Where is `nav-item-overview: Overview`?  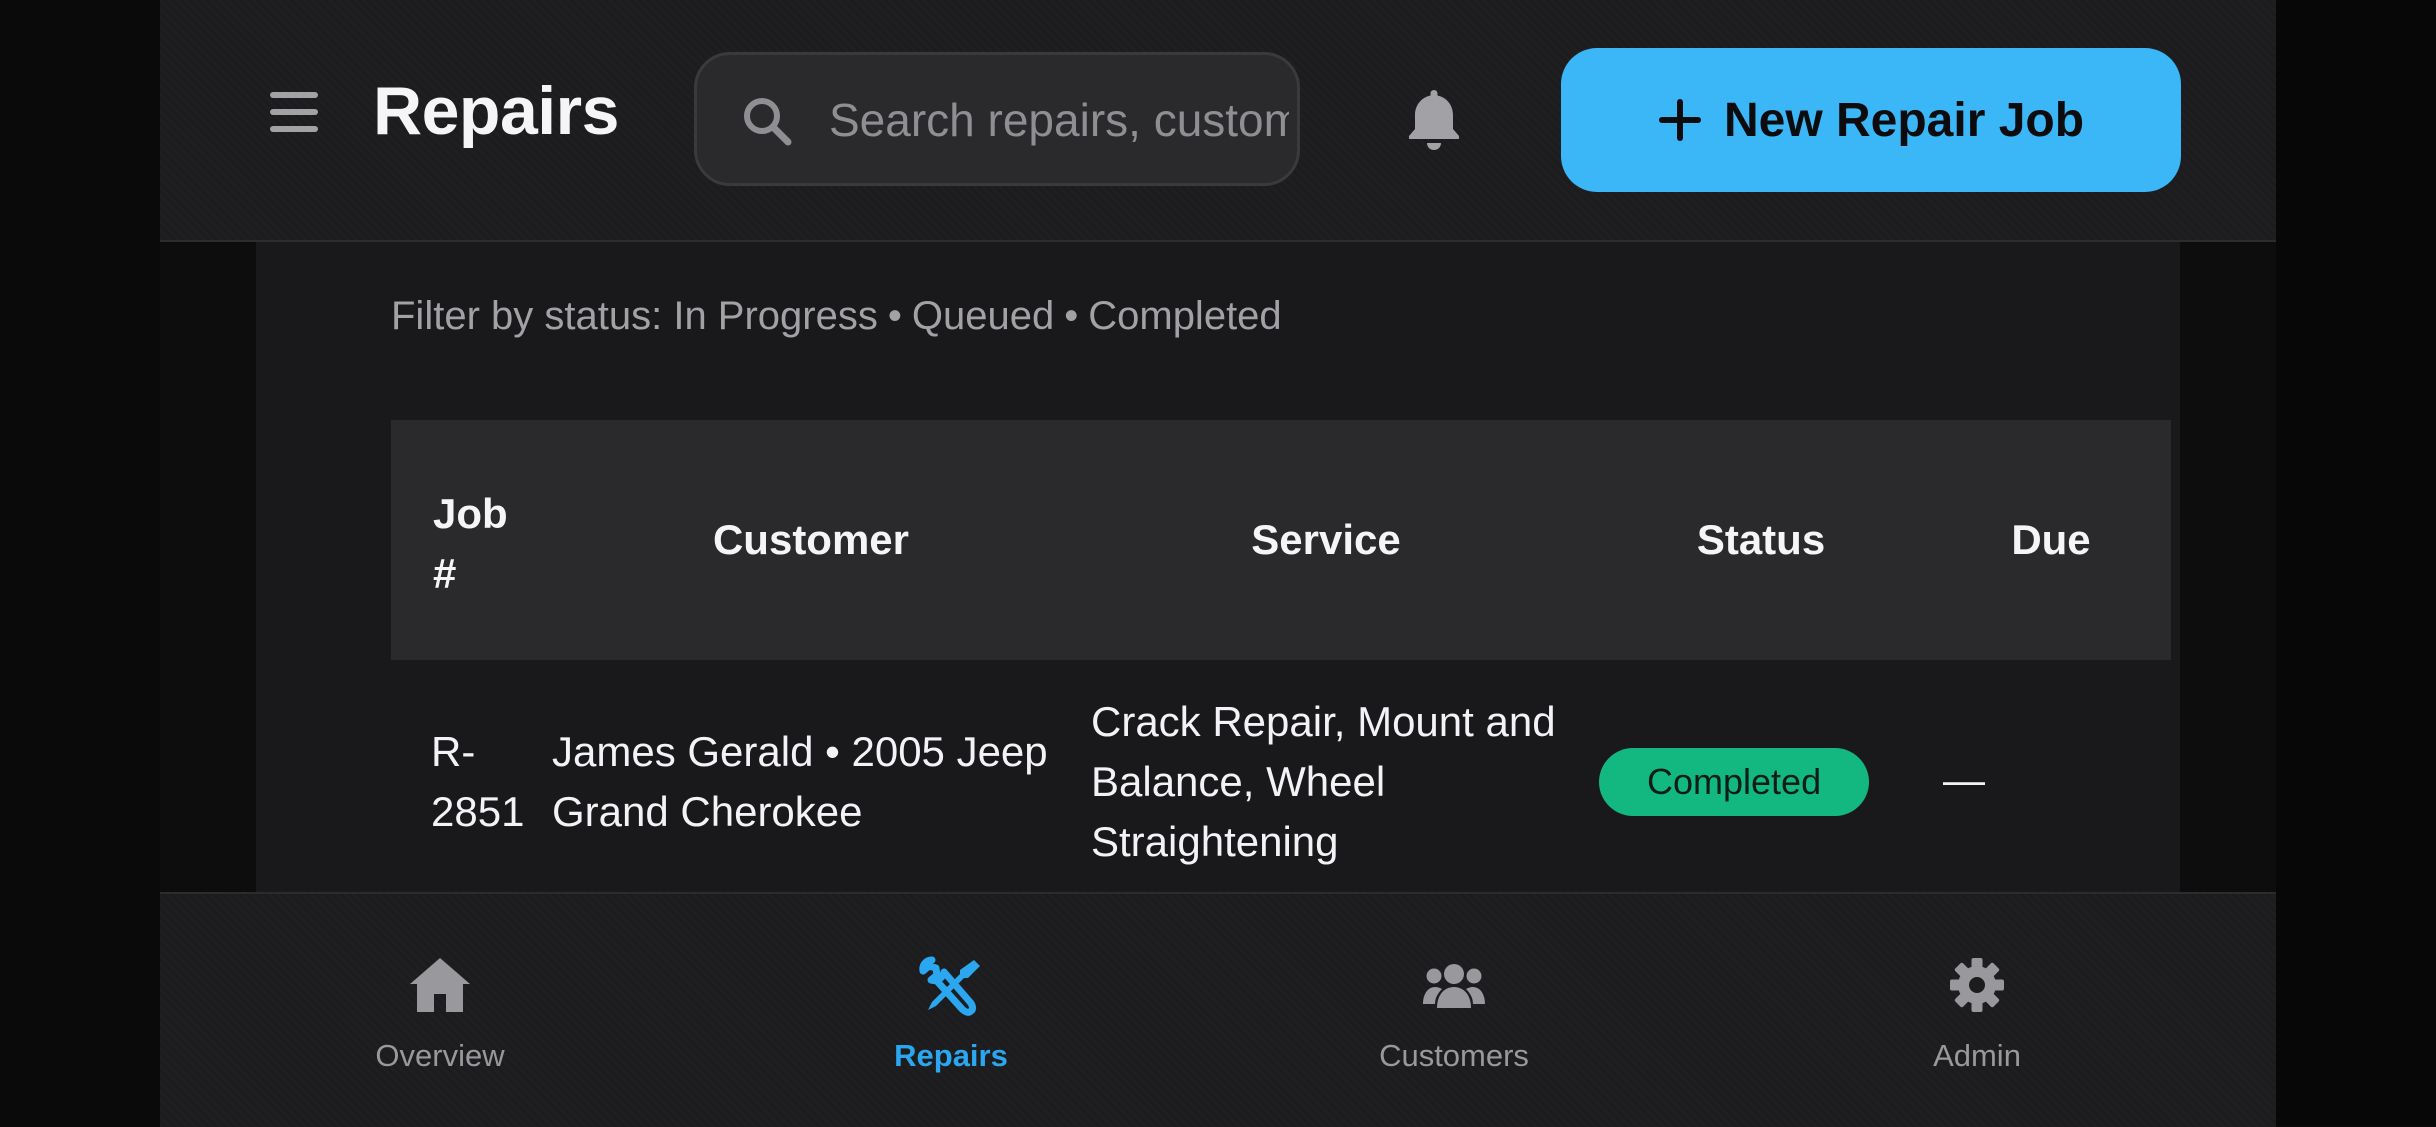
nav-item-overview: Overview is located at coordinates (440, 1014).